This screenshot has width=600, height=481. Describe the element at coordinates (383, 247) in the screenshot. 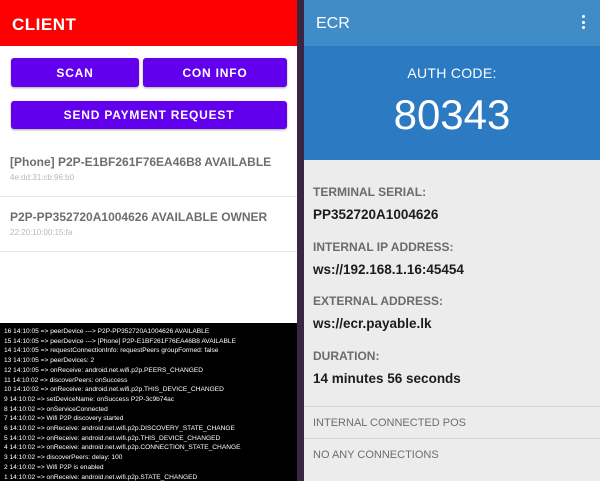

I see `field-label: INTERNAL IP ADDRESS:` at that location.